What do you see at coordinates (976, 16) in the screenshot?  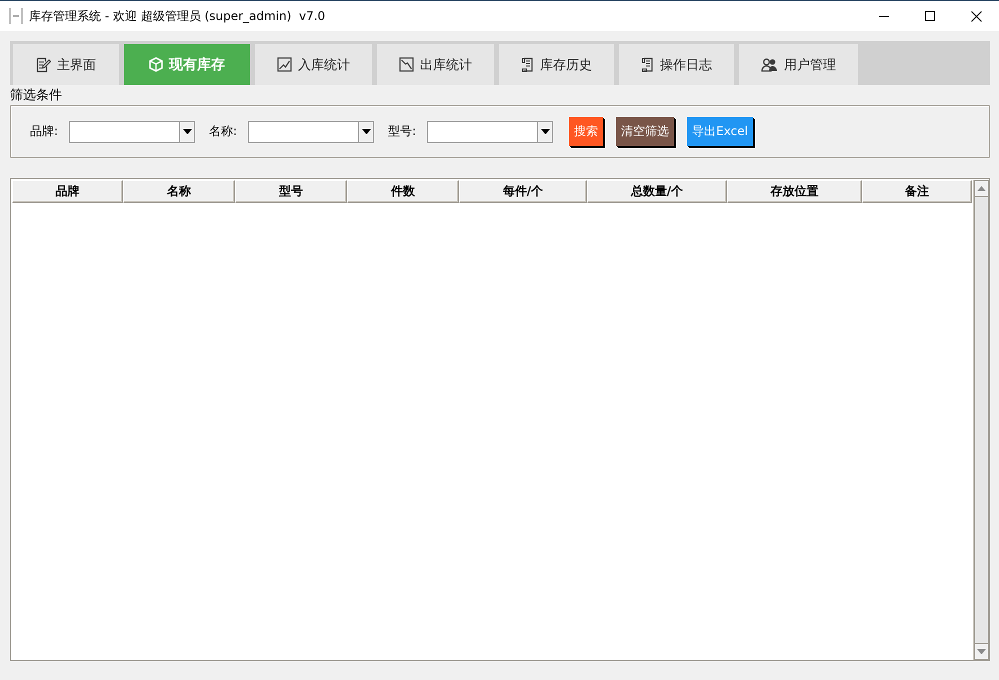 I see `close-icon` at bounding box center [976, 16].